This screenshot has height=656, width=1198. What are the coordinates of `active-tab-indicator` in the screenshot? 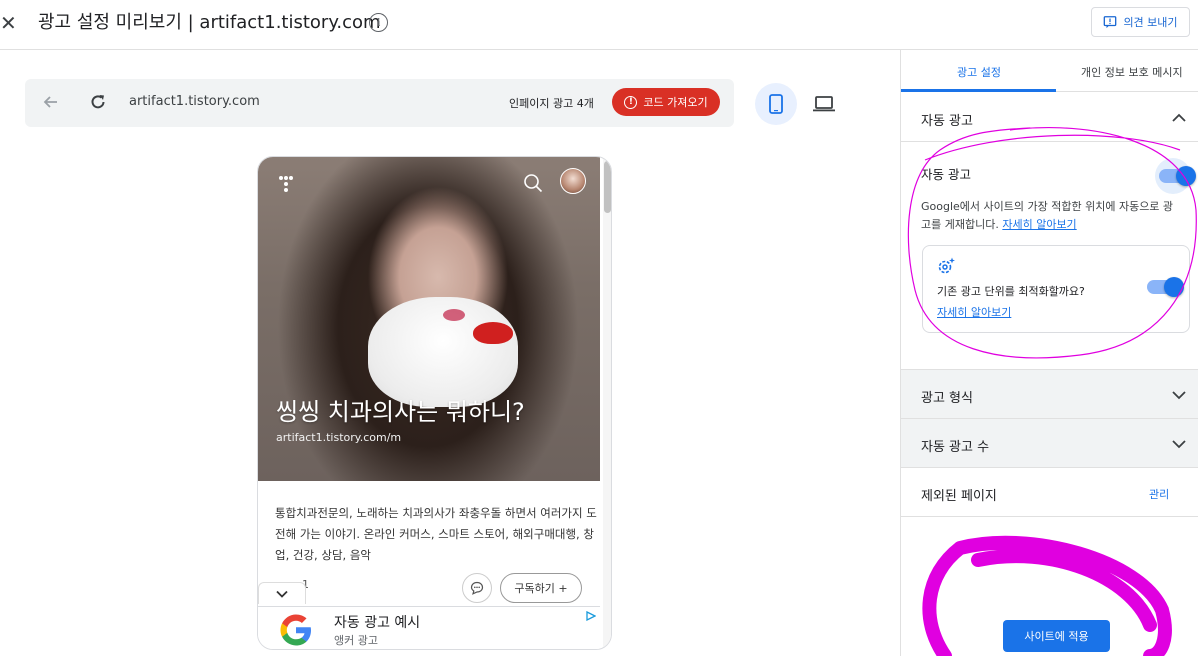 It's located at (978, 90).